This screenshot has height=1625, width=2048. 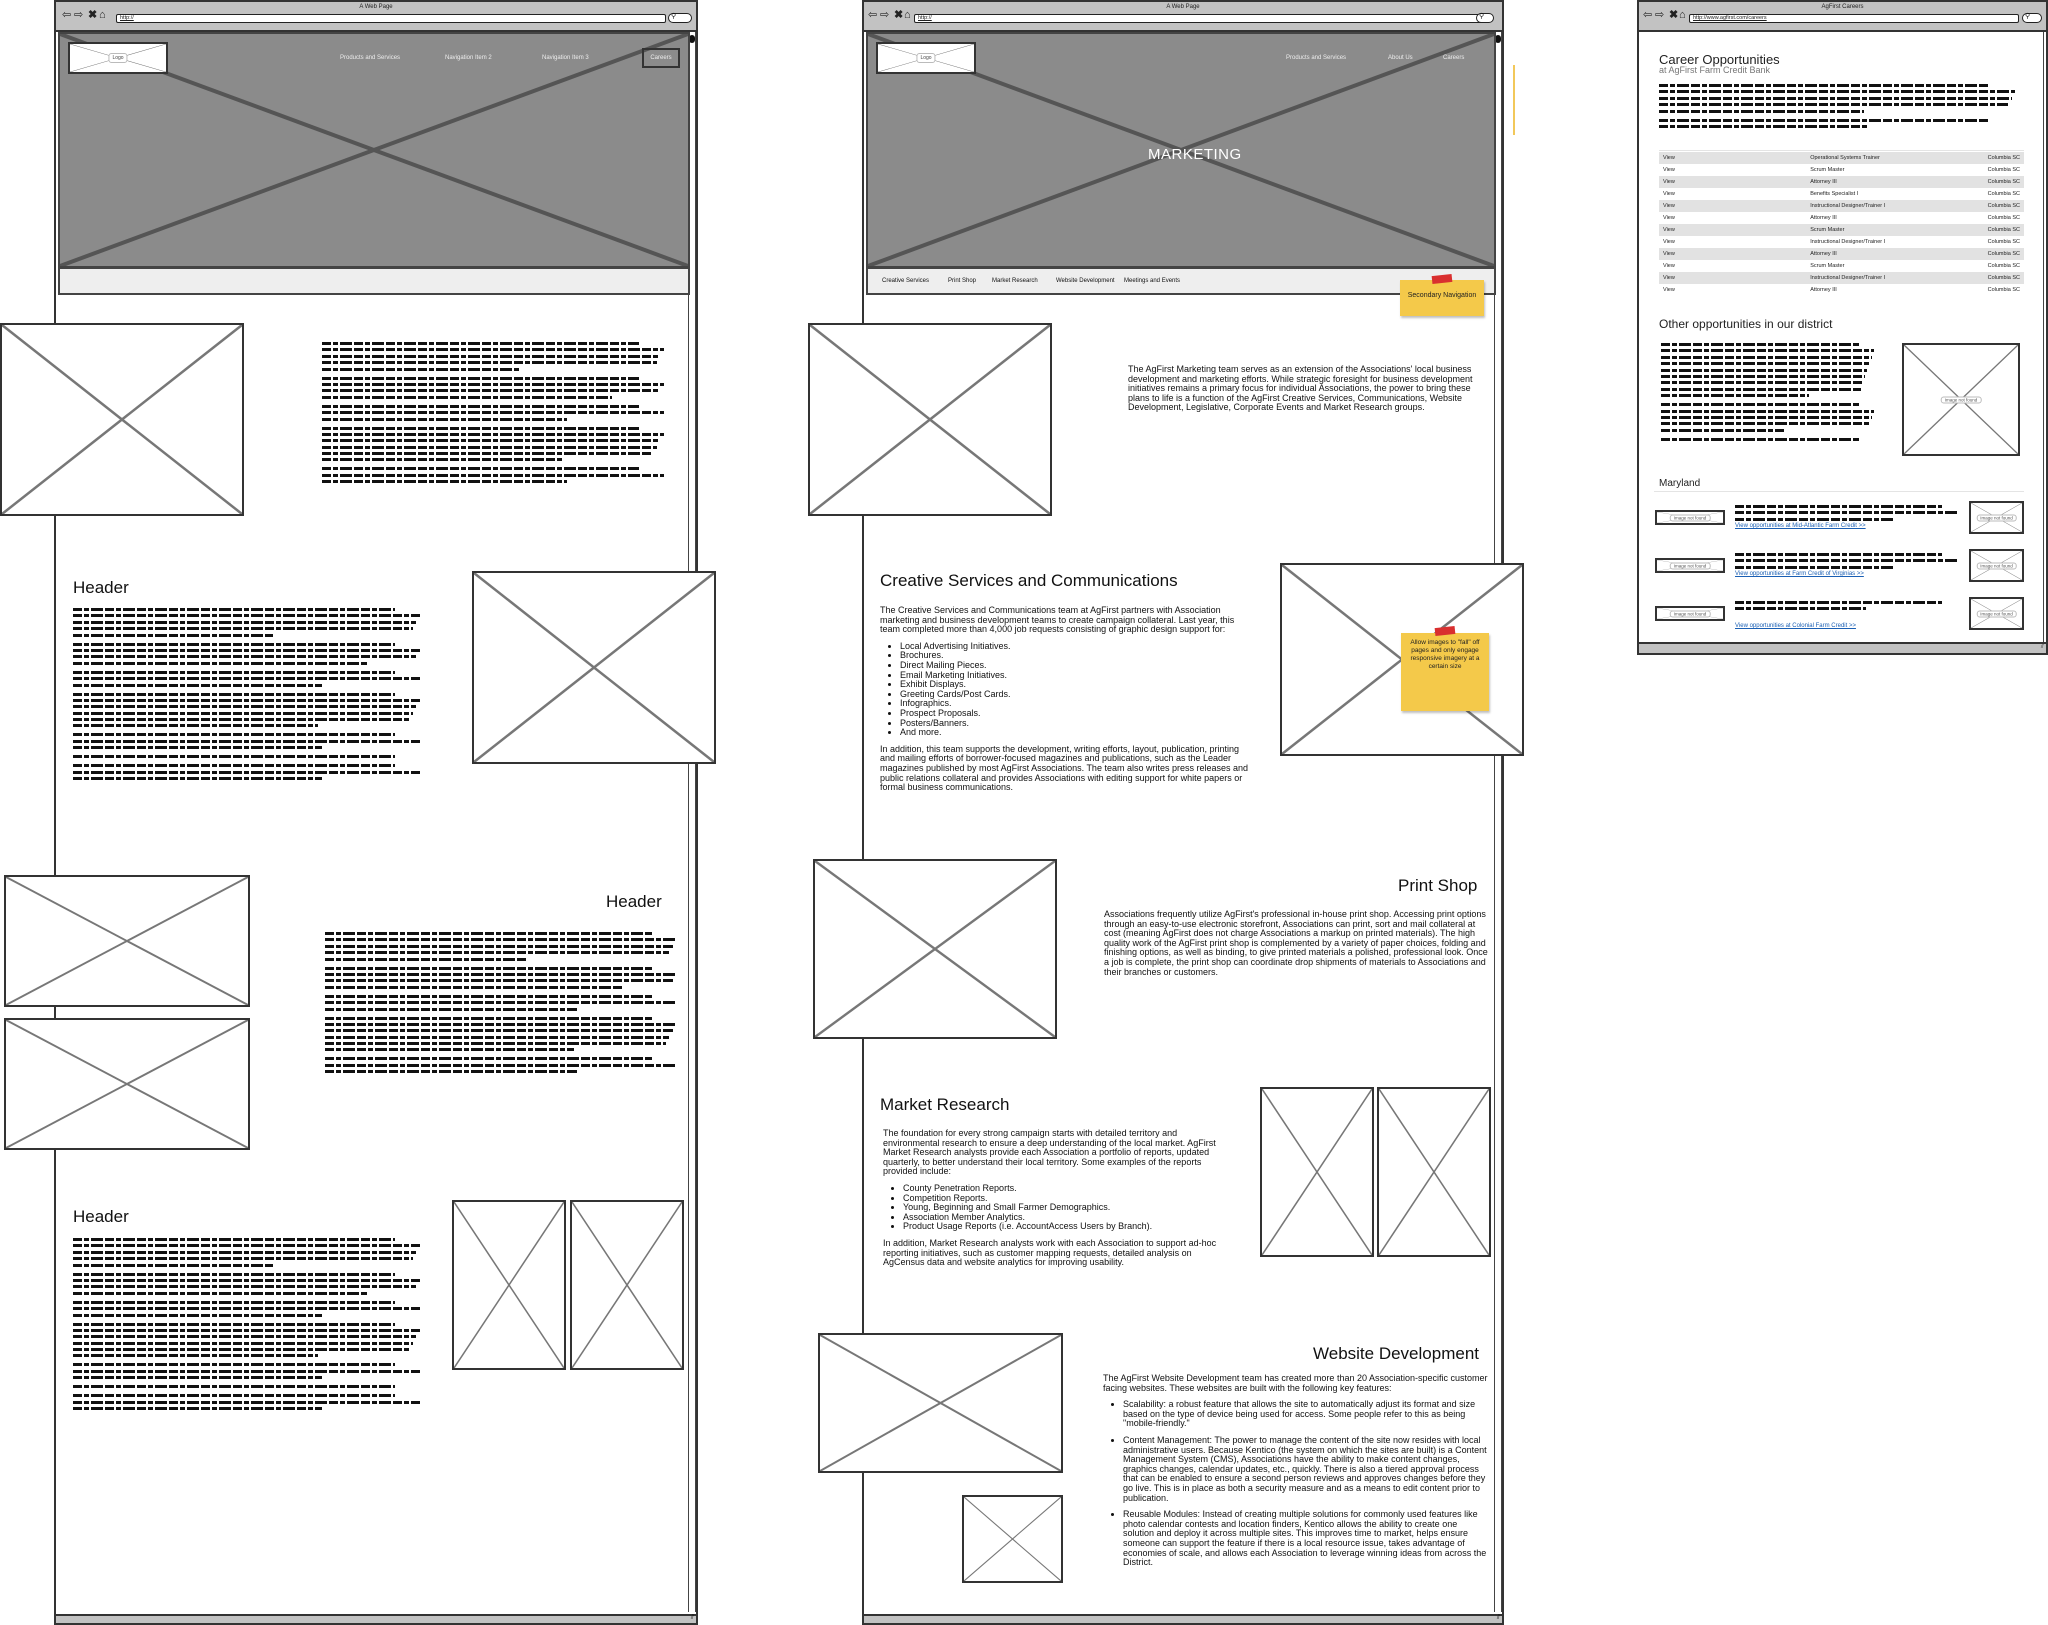 I want to click on list-item: Greeting Cards/Post Cards., so click(x=1077, y=694).